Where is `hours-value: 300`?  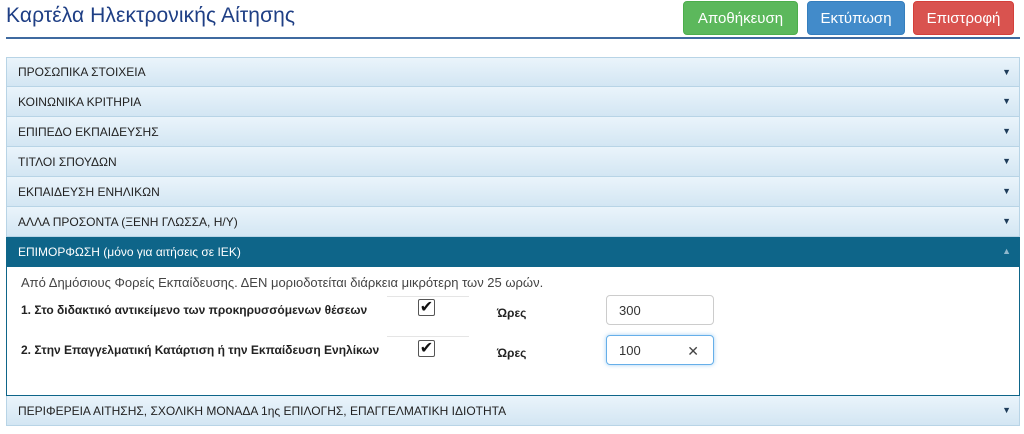 hours-value: 300 is located at coordinates (630, 310).